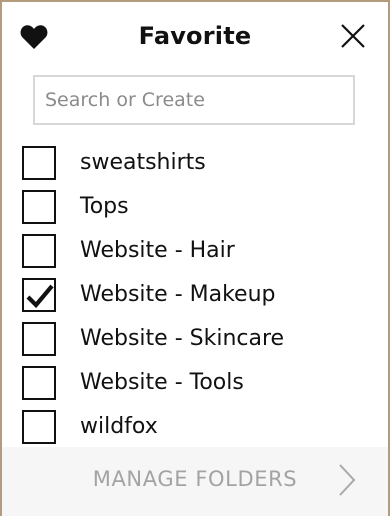 The height and width of the screenshot is (516, 390). Describe the element at coordinates (182, 338) in the screenshot. I see `folder-label: Website - Skincare` at that location.